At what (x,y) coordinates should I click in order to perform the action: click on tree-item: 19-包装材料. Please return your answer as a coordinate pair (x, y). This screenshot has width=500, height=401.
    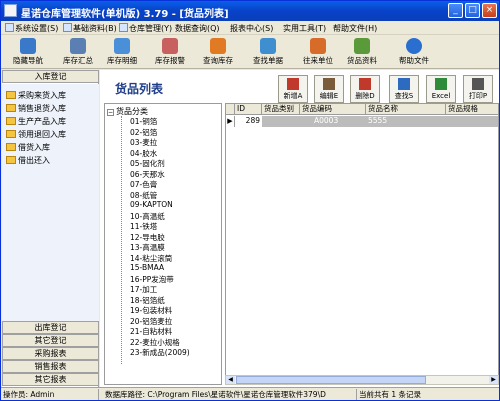
    Looking at the image, I should click on (151, 310).